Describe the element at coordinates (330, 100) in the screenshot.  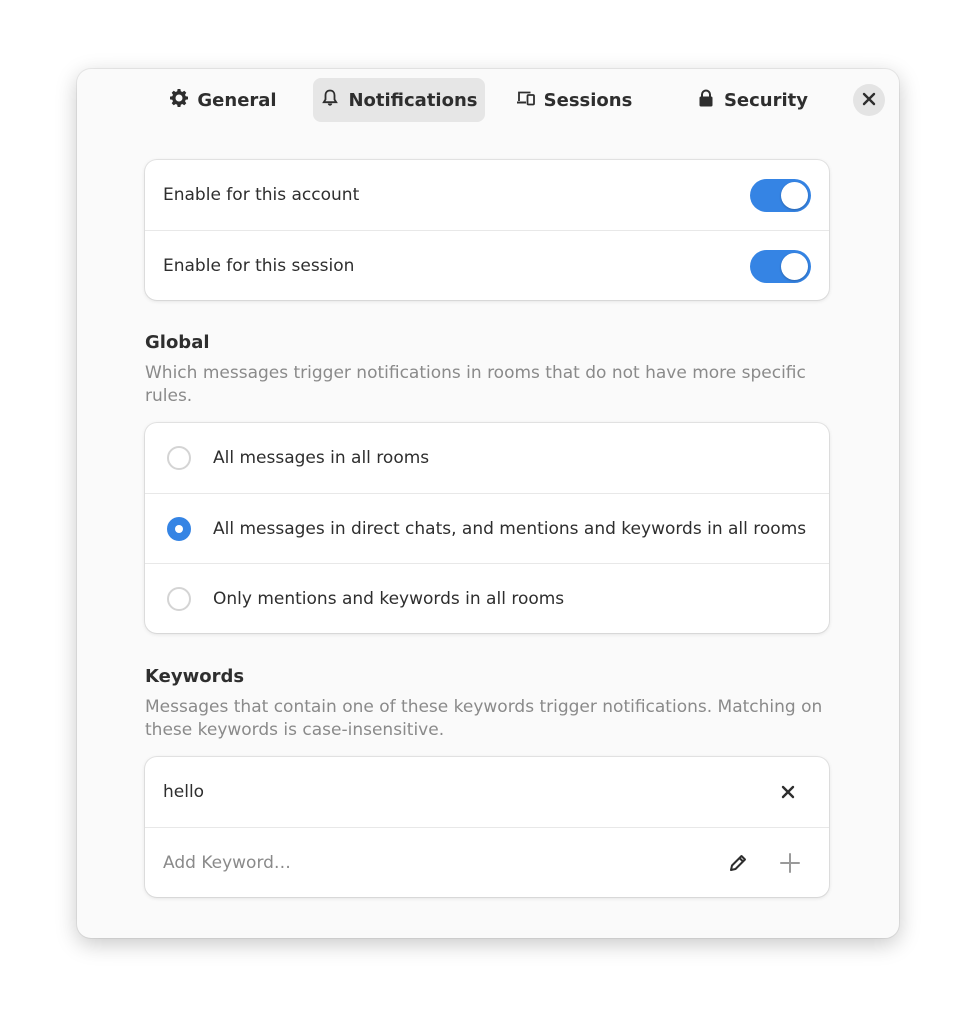
I see `bell-icon` at that location.